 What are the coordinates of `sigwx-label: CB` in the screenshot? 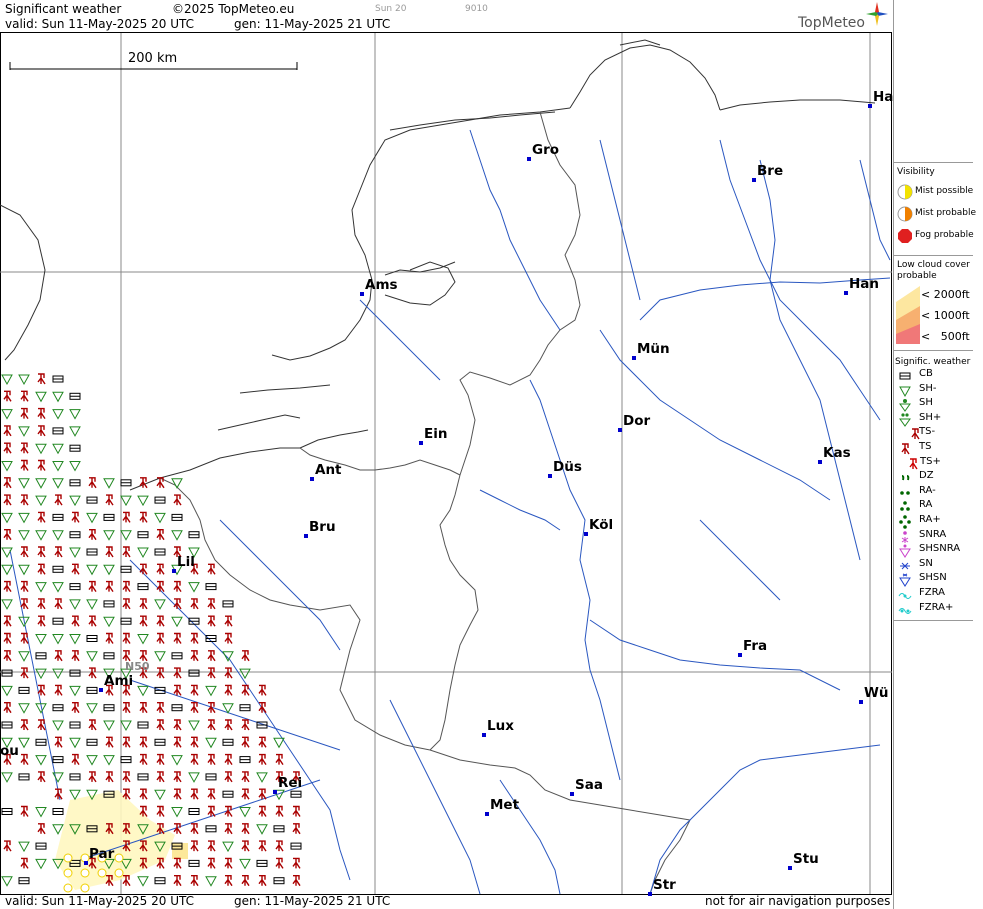 It's located at (926, 373).